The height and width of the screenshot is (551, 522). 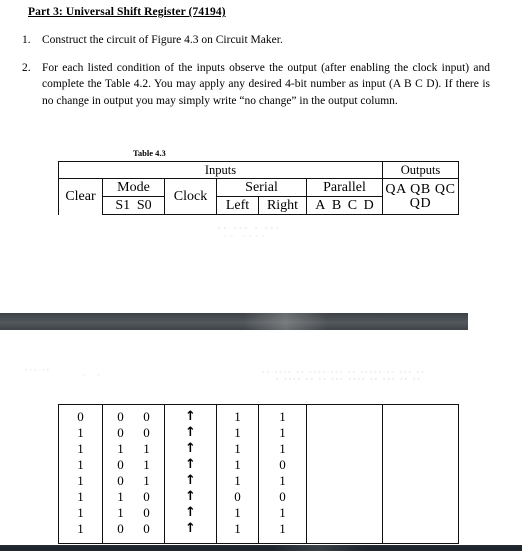 I want to click on header-cell-parallel-bits: A B C D, so click(x=344, y=205).